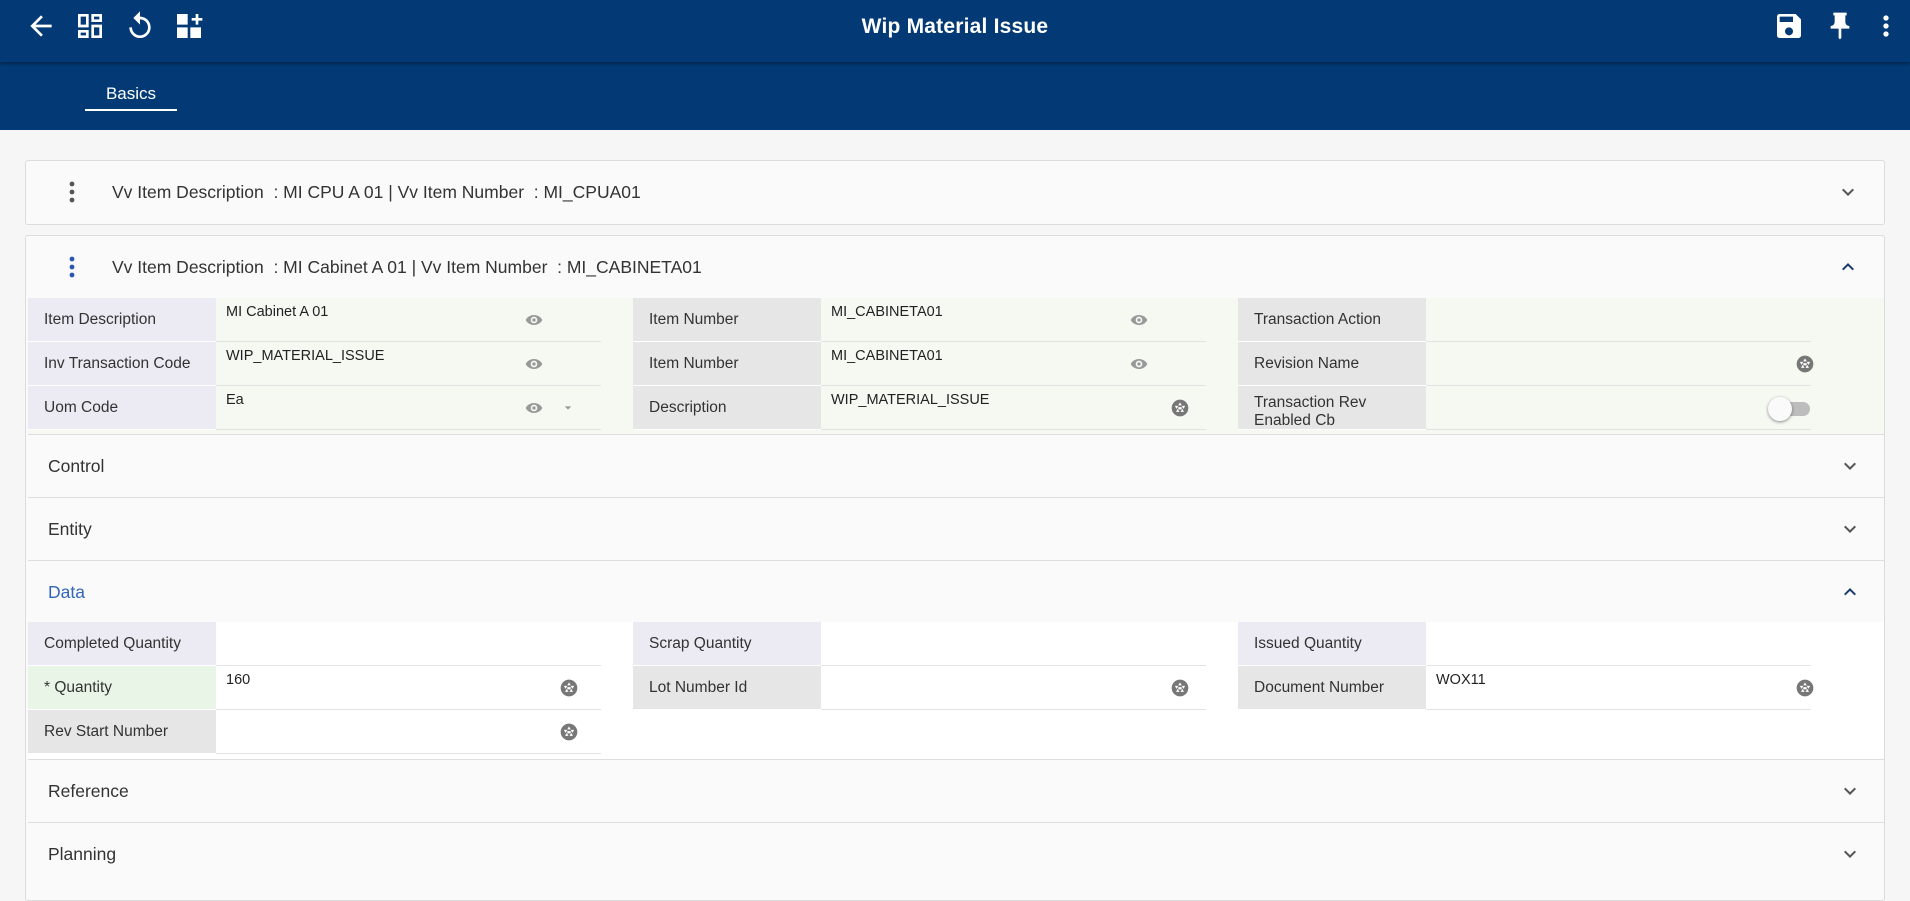  What do you see at coordinates (1013, 688) in the screenshot?
I see `lot-number-id-value` at bounding box center [1013, 688].